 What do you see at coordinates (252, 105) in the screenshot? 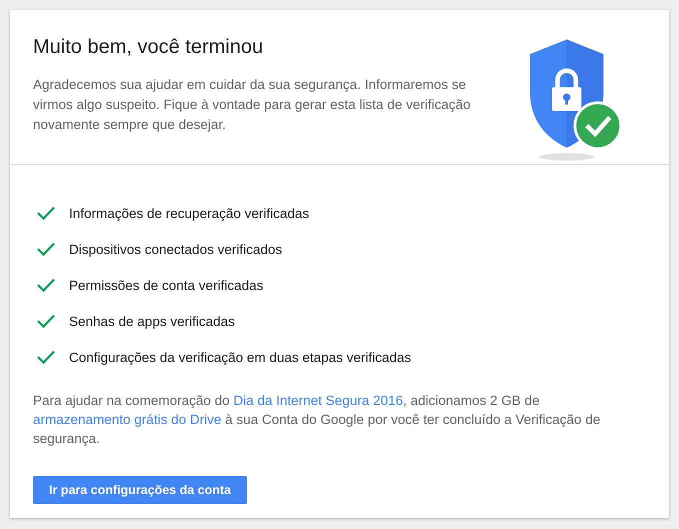
I see `description: Agradecemos sua ajudar em cuidar da sua segurança. Informaremos se virmos algo suspeito. Fique à vontade para gerar esta lista de verificação novamente sempre que desejar.` at bounding box center [252, 105].